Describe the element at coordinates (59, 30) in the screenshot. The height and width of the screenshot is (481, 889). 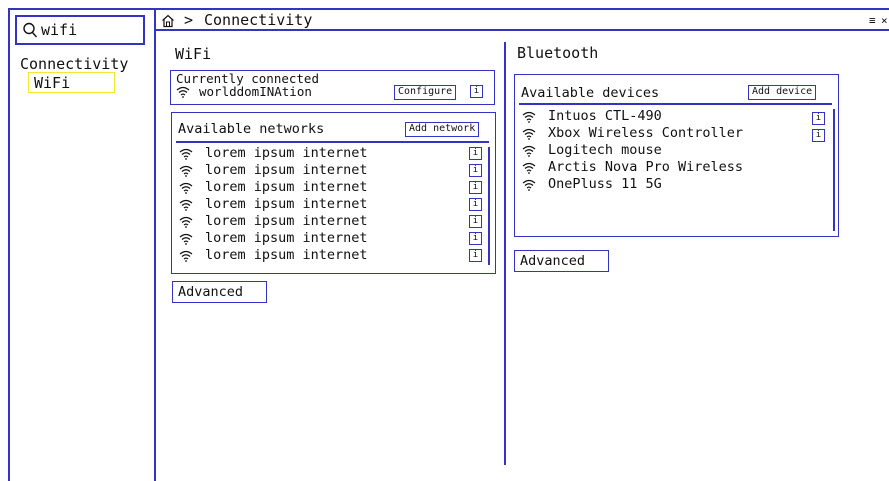
I see `search-input: wifi` at that location.